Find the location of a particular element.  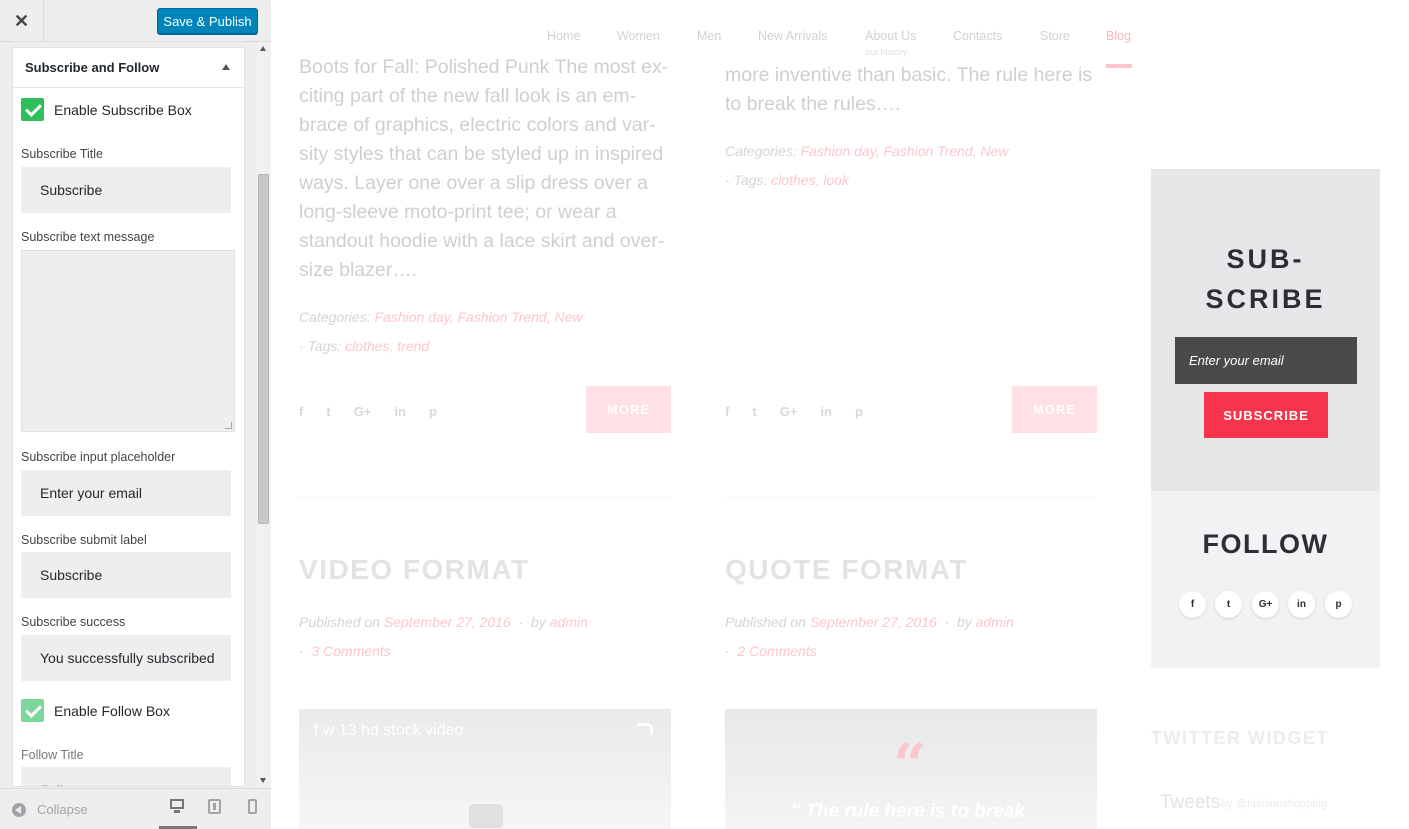

panel-scrollbar is located at coordinates (264, 414).